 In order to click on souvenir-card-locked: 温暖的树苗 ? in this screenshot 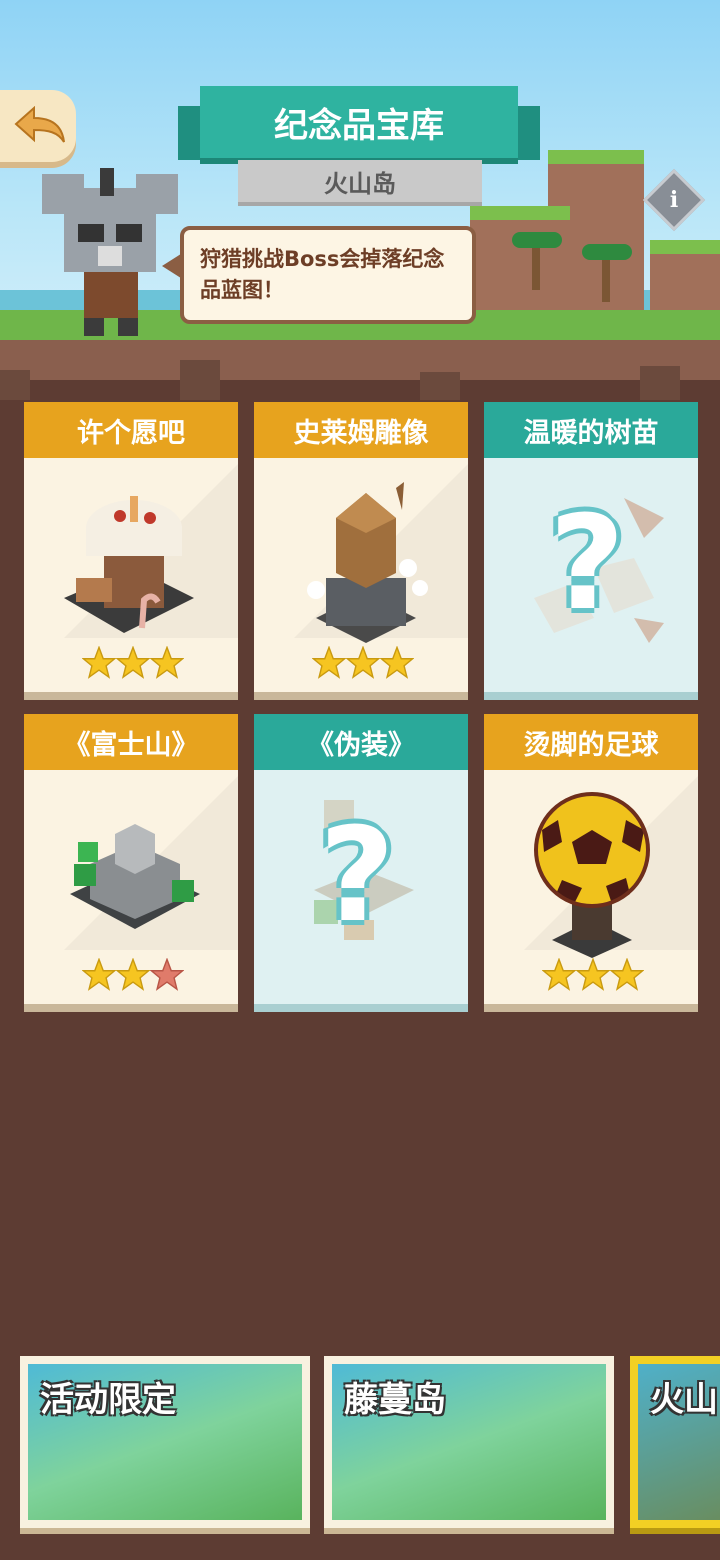, I will do `click(591, 547)`.